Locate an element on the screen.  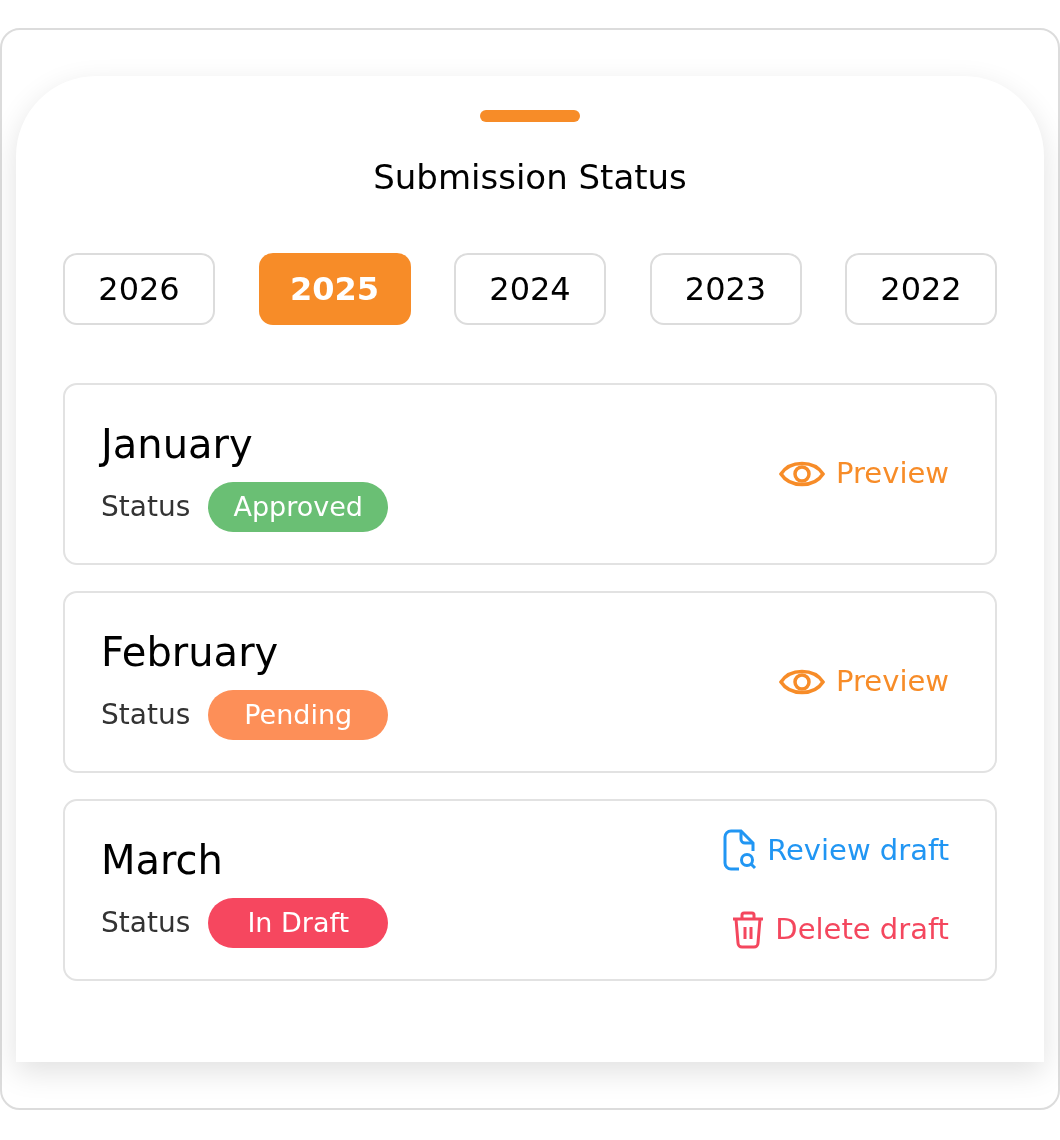
trash-icon is located at coordinates (748, 929).